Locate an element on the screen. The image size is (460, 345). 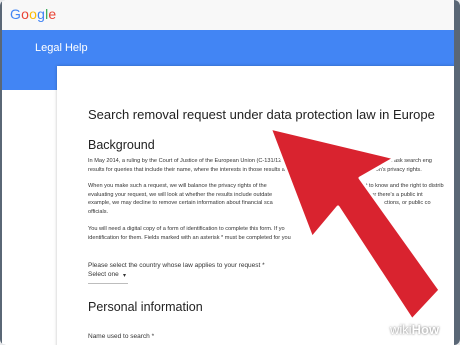
country-select: Select one ▾ is located at coordinates (108, 277).